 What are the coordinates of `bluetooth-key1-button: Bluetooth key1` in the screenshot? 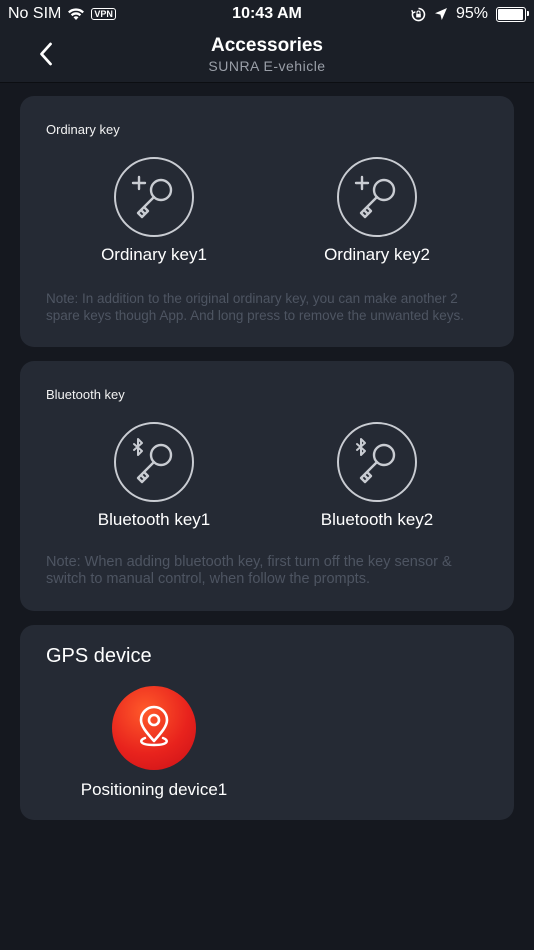 It's located at (154, 476).